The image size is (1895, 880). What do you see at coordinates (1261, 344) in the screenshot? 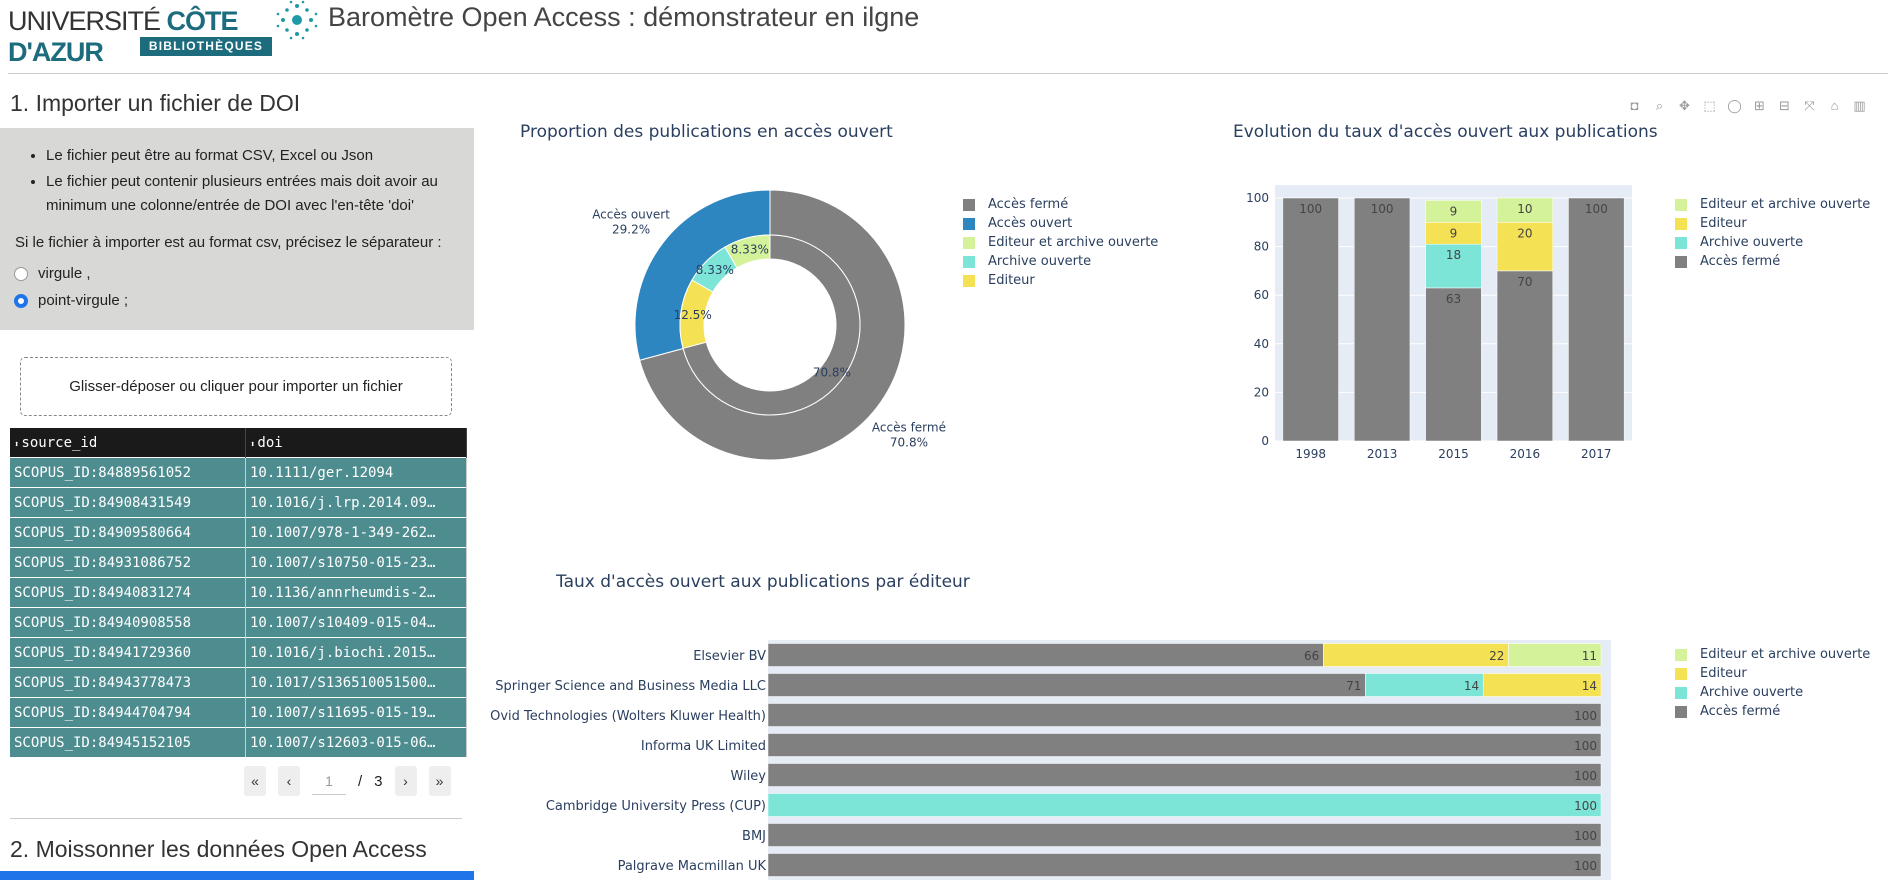
I see `y-tick-label: 40` at bounding box center [1261, 344].